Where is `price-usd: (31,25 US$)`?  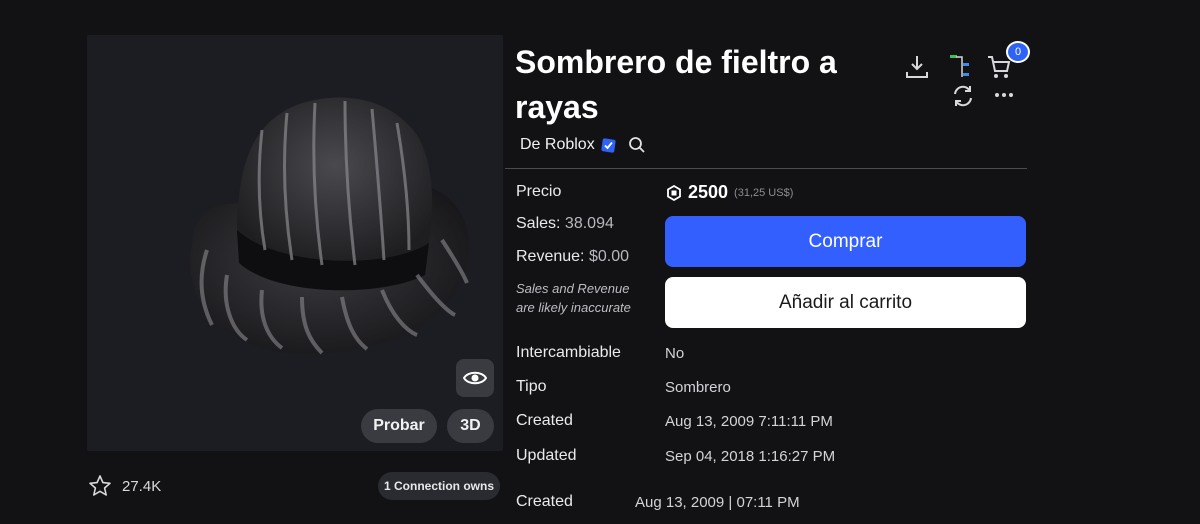
price-usd: (31,25 US$) is located at coordinates (764, 192).